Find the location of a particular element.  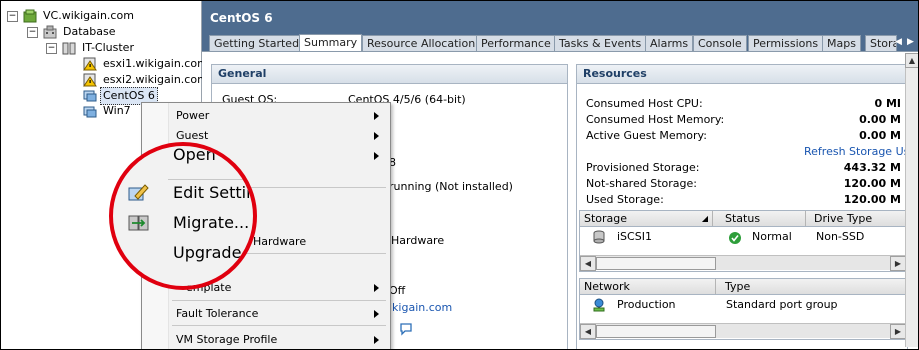

storage-header-label: Storage is located at coordinates (606, 218).